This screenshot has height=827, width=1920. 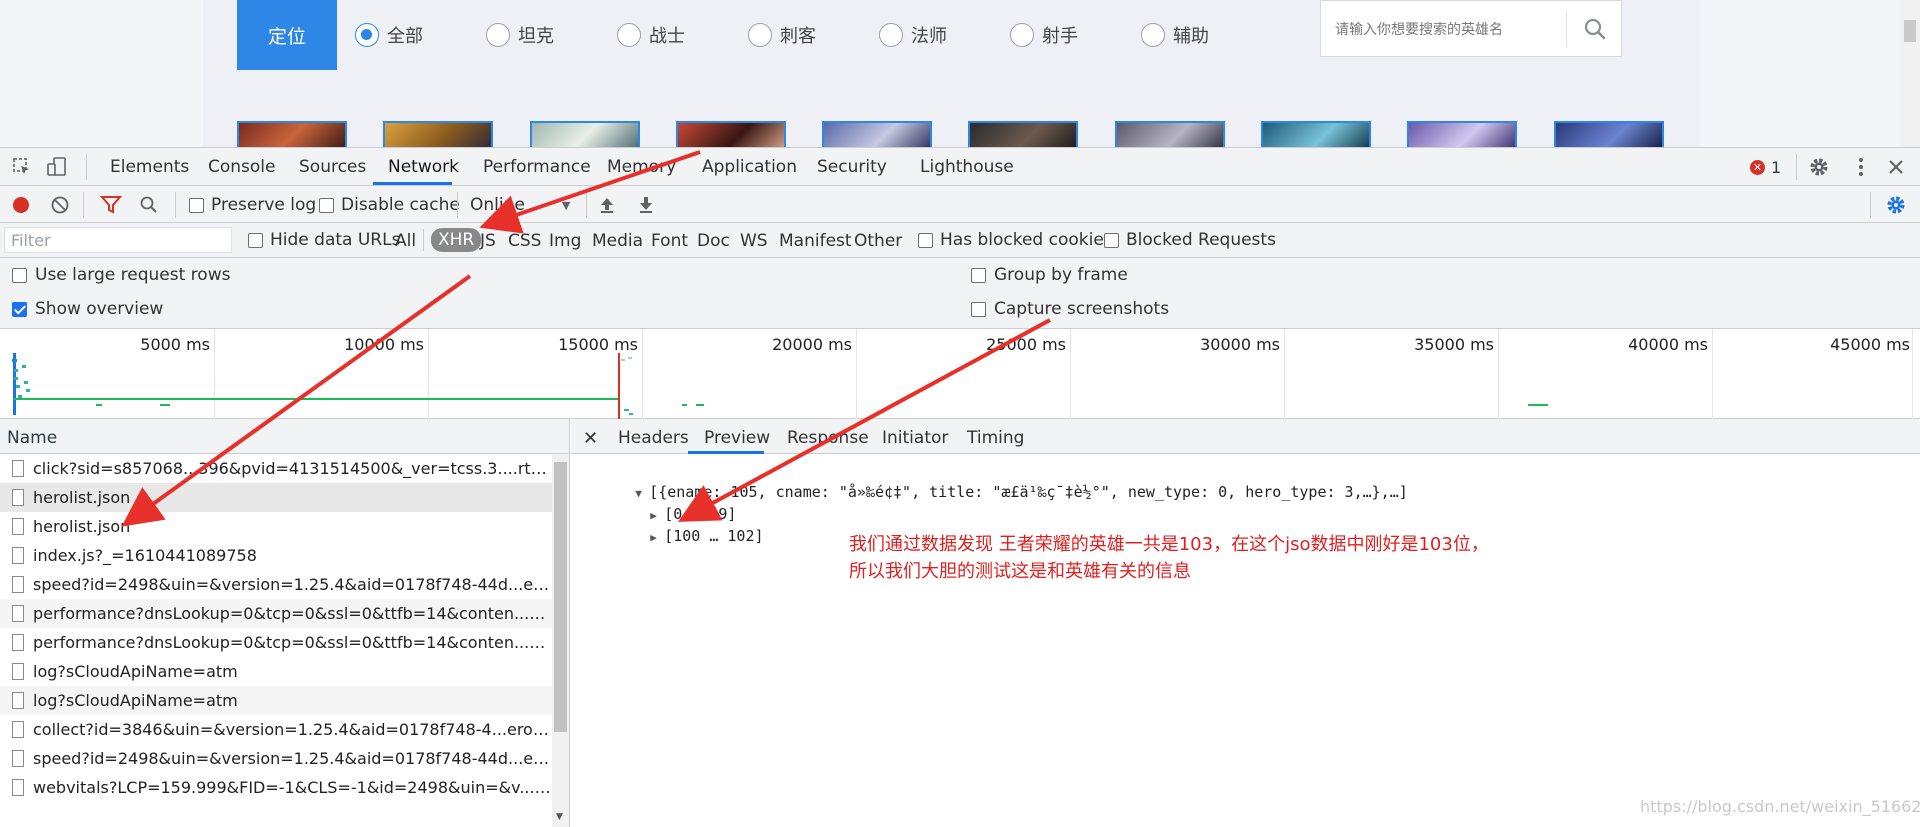 What do you see at coordinates (324, 240) in the screenshot?
I see `hide-data-urls-toggle: Hide data URLs` at bounding box center [324, 240].